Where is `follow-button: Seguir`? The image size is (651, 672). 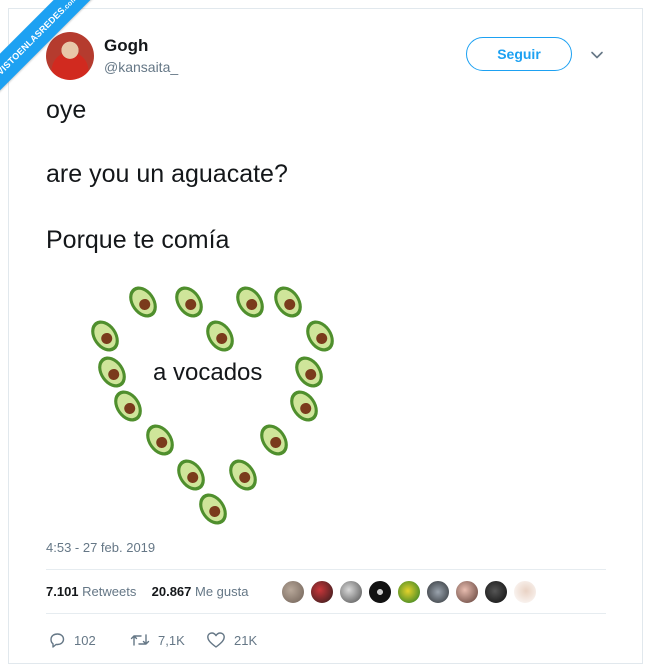
follow-button: Seguir is located at coordinates (519, 54).